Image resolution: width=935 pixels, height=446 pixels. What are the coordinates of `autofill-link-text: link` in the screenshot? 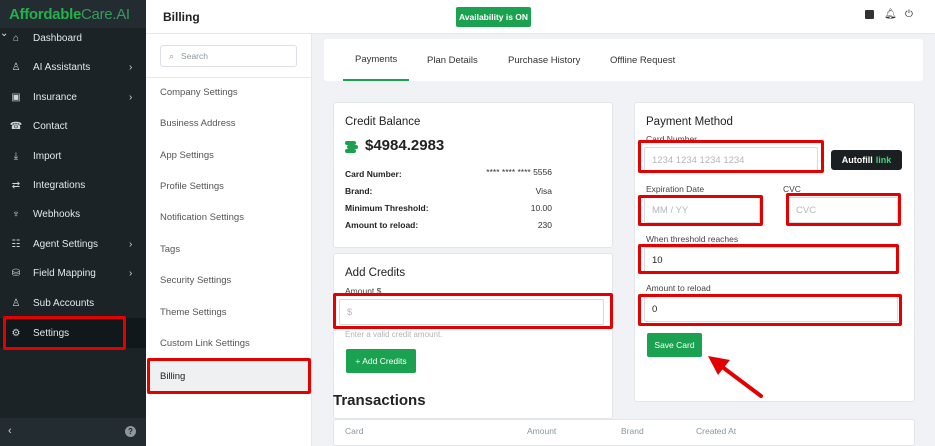 It's located at (883, 160).